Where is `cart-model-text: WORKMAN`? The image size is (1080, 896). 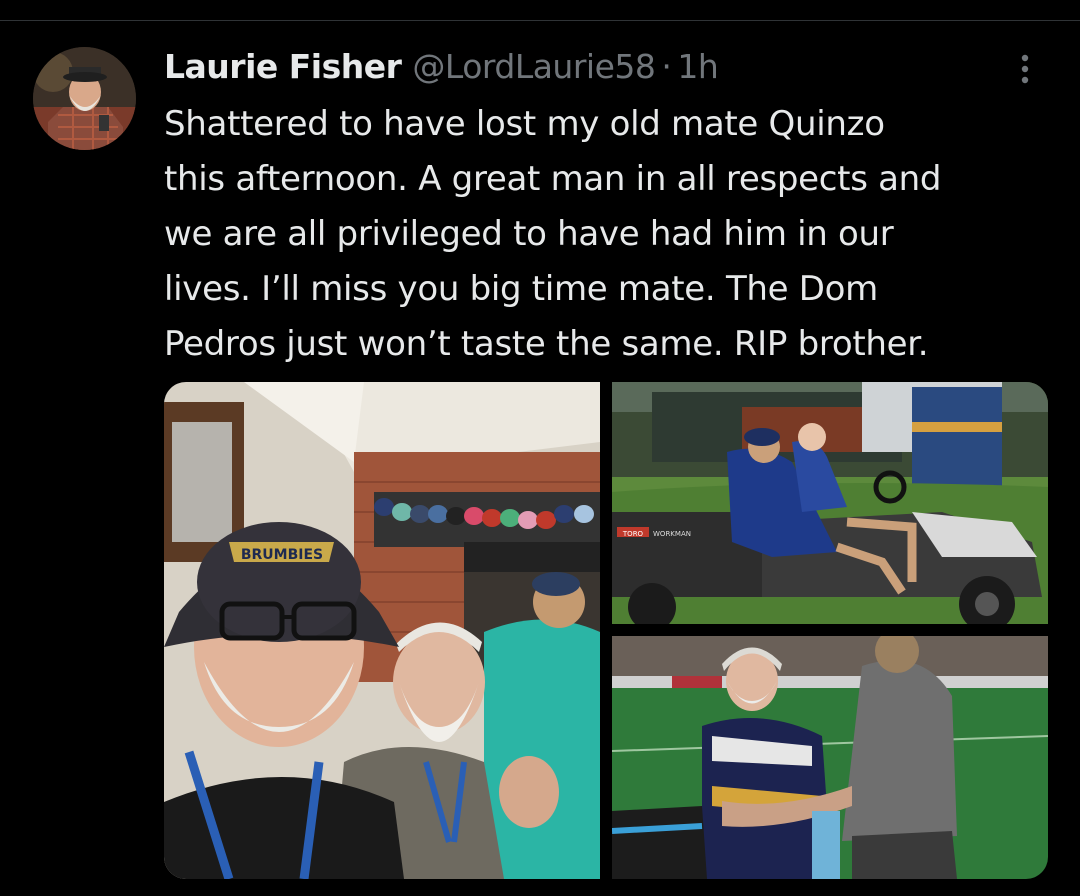
cart-model-text: WORKMAN is located at coordinates (672, 534).